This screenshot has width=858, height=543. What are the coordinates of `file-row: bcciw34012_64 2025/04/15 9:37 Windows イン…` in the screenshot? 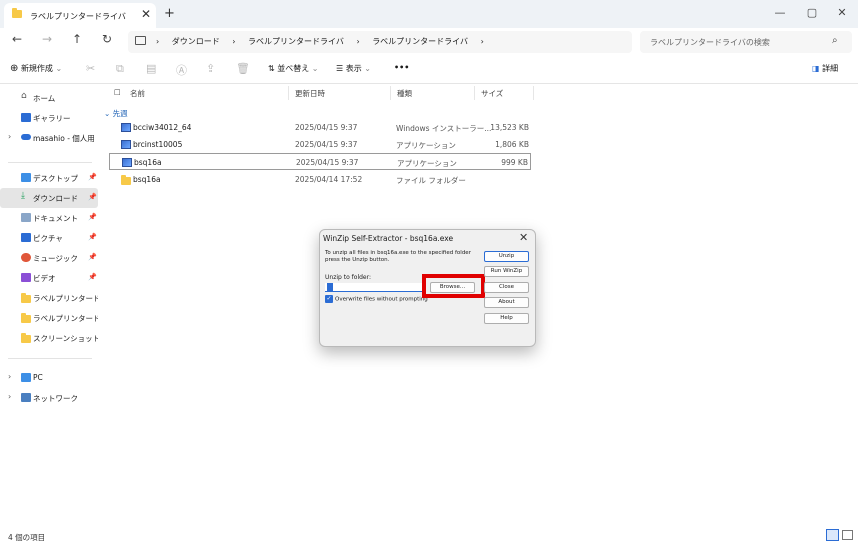 It's located at (320, 127).